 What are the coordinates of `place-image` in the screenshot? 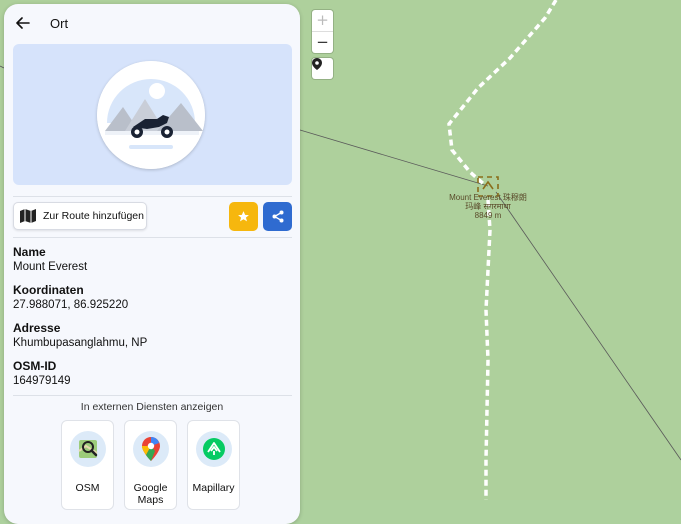 It's located at (152, 114).